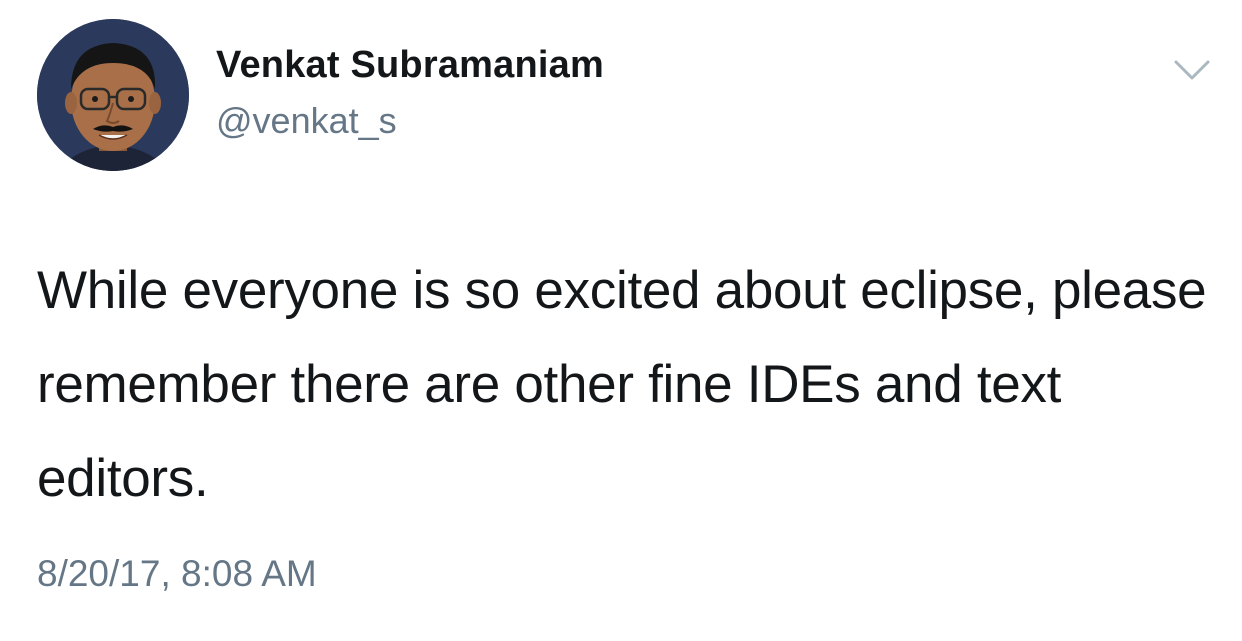 This screenshot has height=641, width=1242. I want to click on profile-photo-icon, so click(113, 95).